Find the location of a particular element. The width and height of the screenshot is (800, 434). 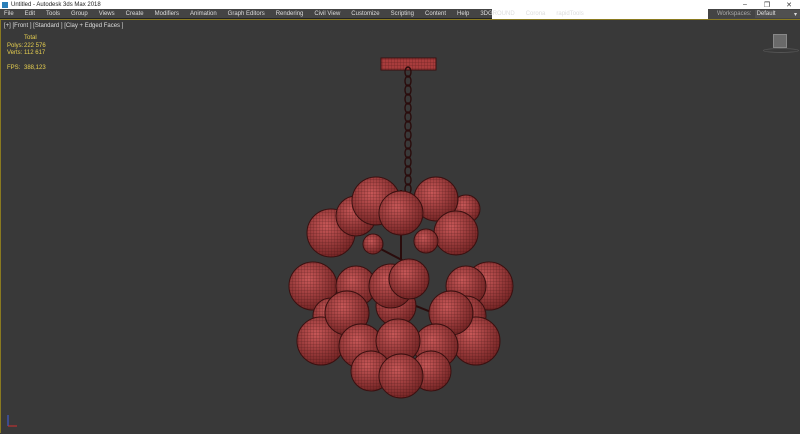

menu-customize: Customize is located at coordinates (365, 14).